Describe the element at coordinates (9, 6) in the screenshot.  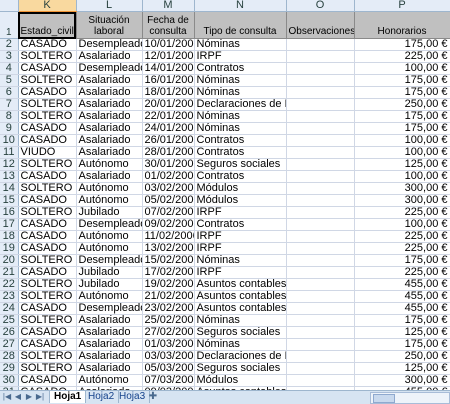
I see `select-all-corner` at that location.